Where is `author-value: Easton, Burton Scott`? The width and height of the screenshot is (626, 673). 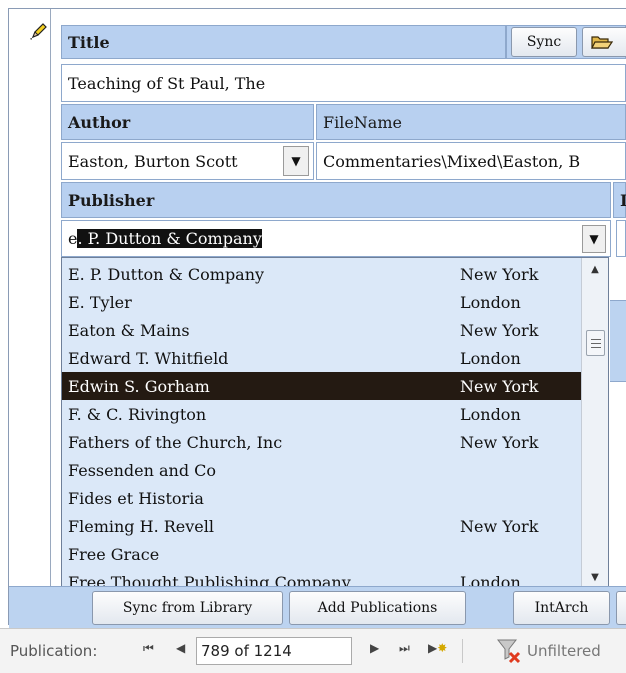
author-value: Easton, Burton Scott is located at coordinates (153, 161).